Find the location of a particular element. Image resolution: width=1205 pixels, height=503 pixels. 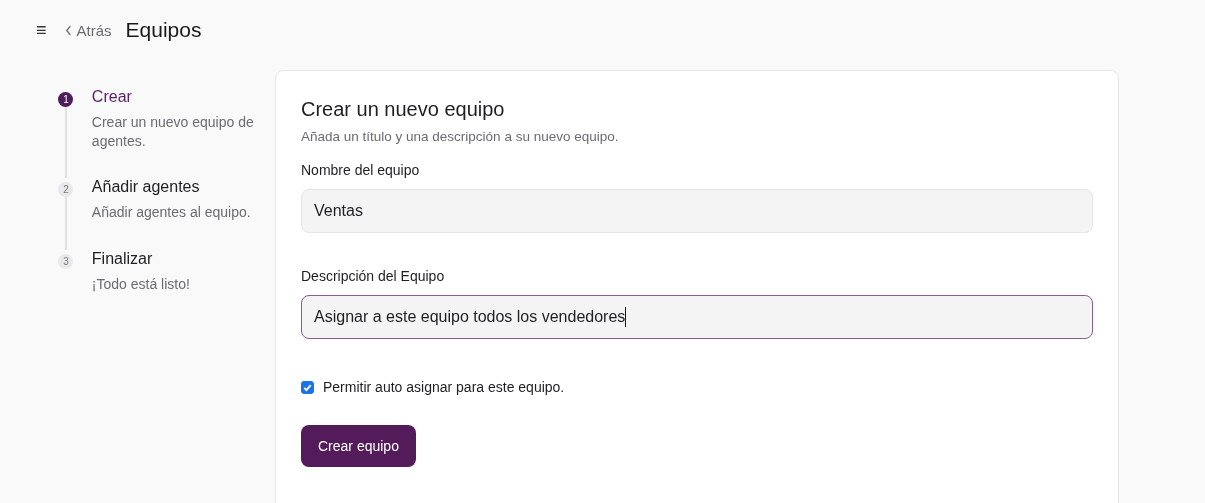

page-title: Equipos is located at coordinates (163, 30).